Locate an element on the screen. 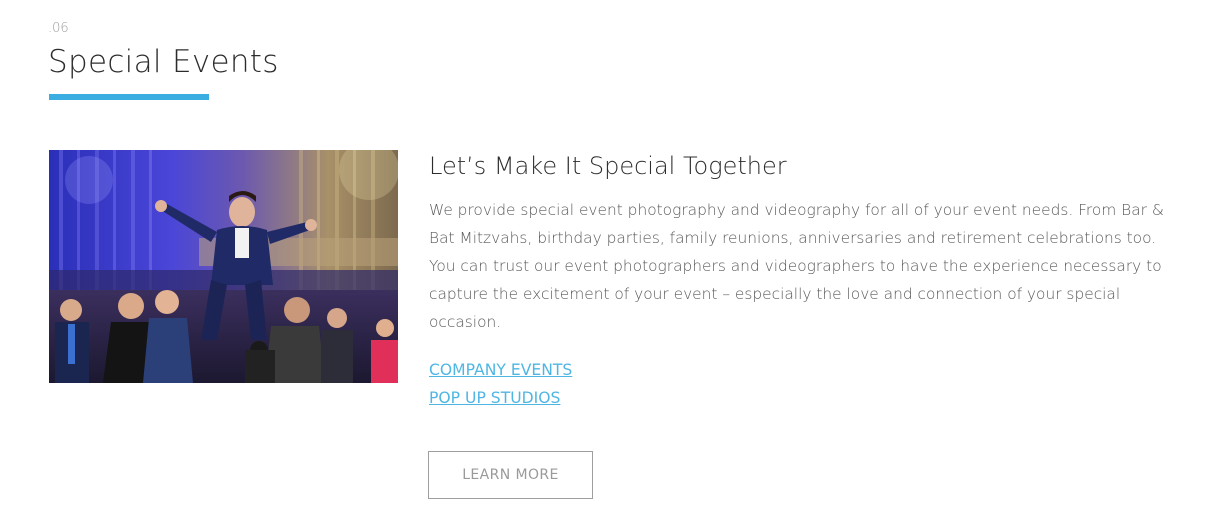 This screenshot has width=1224, height=506. learn-more-button: LEARN MORE is located at coordinates (510, 475).